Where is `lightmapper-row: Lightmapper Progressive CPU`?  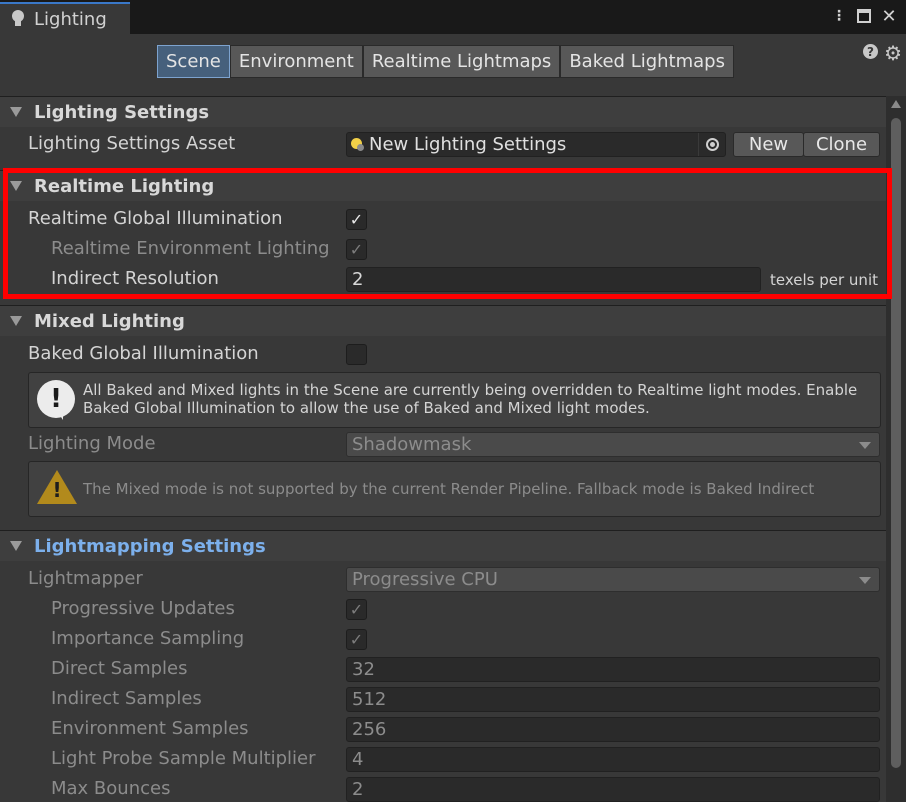 lightmapper-row: Lightmapper Progressive CPU is located at coordinates (443, 579).